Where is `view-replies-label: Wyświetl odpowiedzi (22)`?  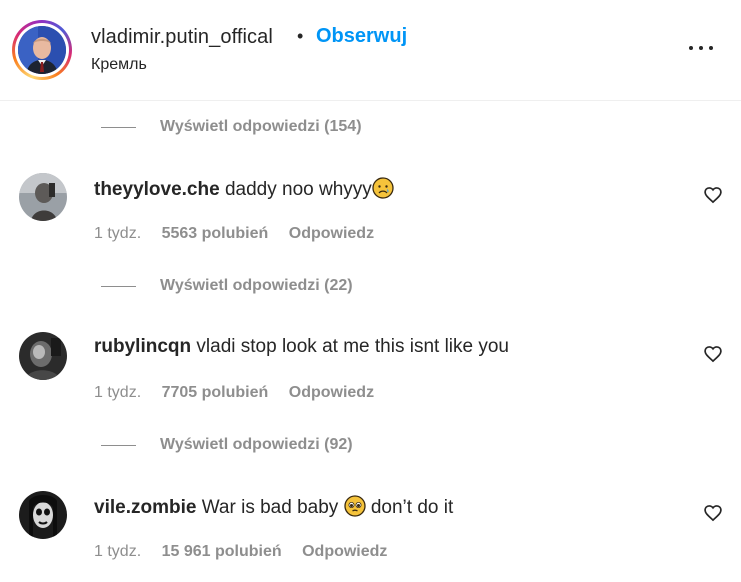 view-replies-label: Wyświetl odpowiedzi (22) is located at coordinates (256, 285).